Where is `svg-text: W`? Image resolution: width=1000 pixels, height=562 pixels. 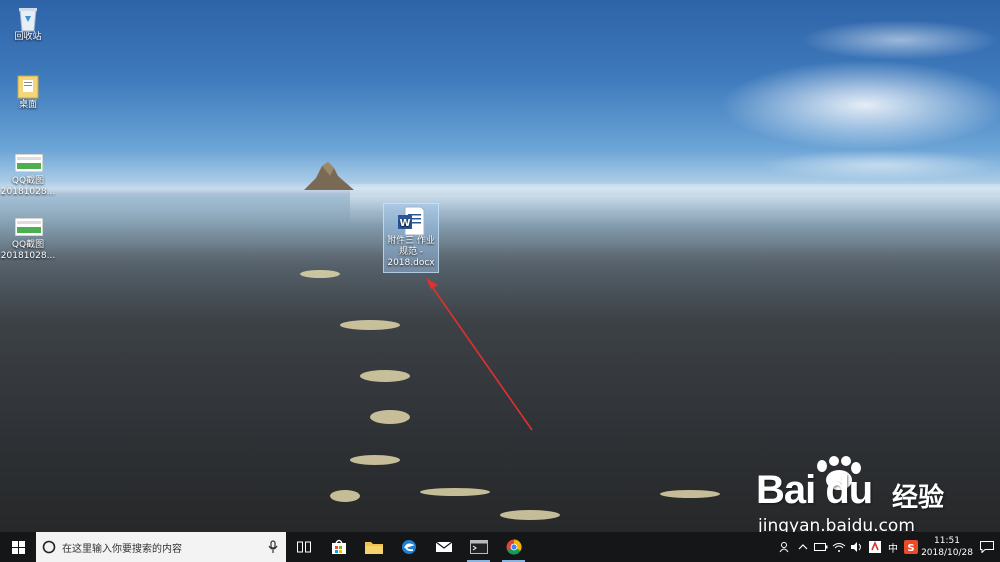
svg-text: W is located at coordinates (404, 223).